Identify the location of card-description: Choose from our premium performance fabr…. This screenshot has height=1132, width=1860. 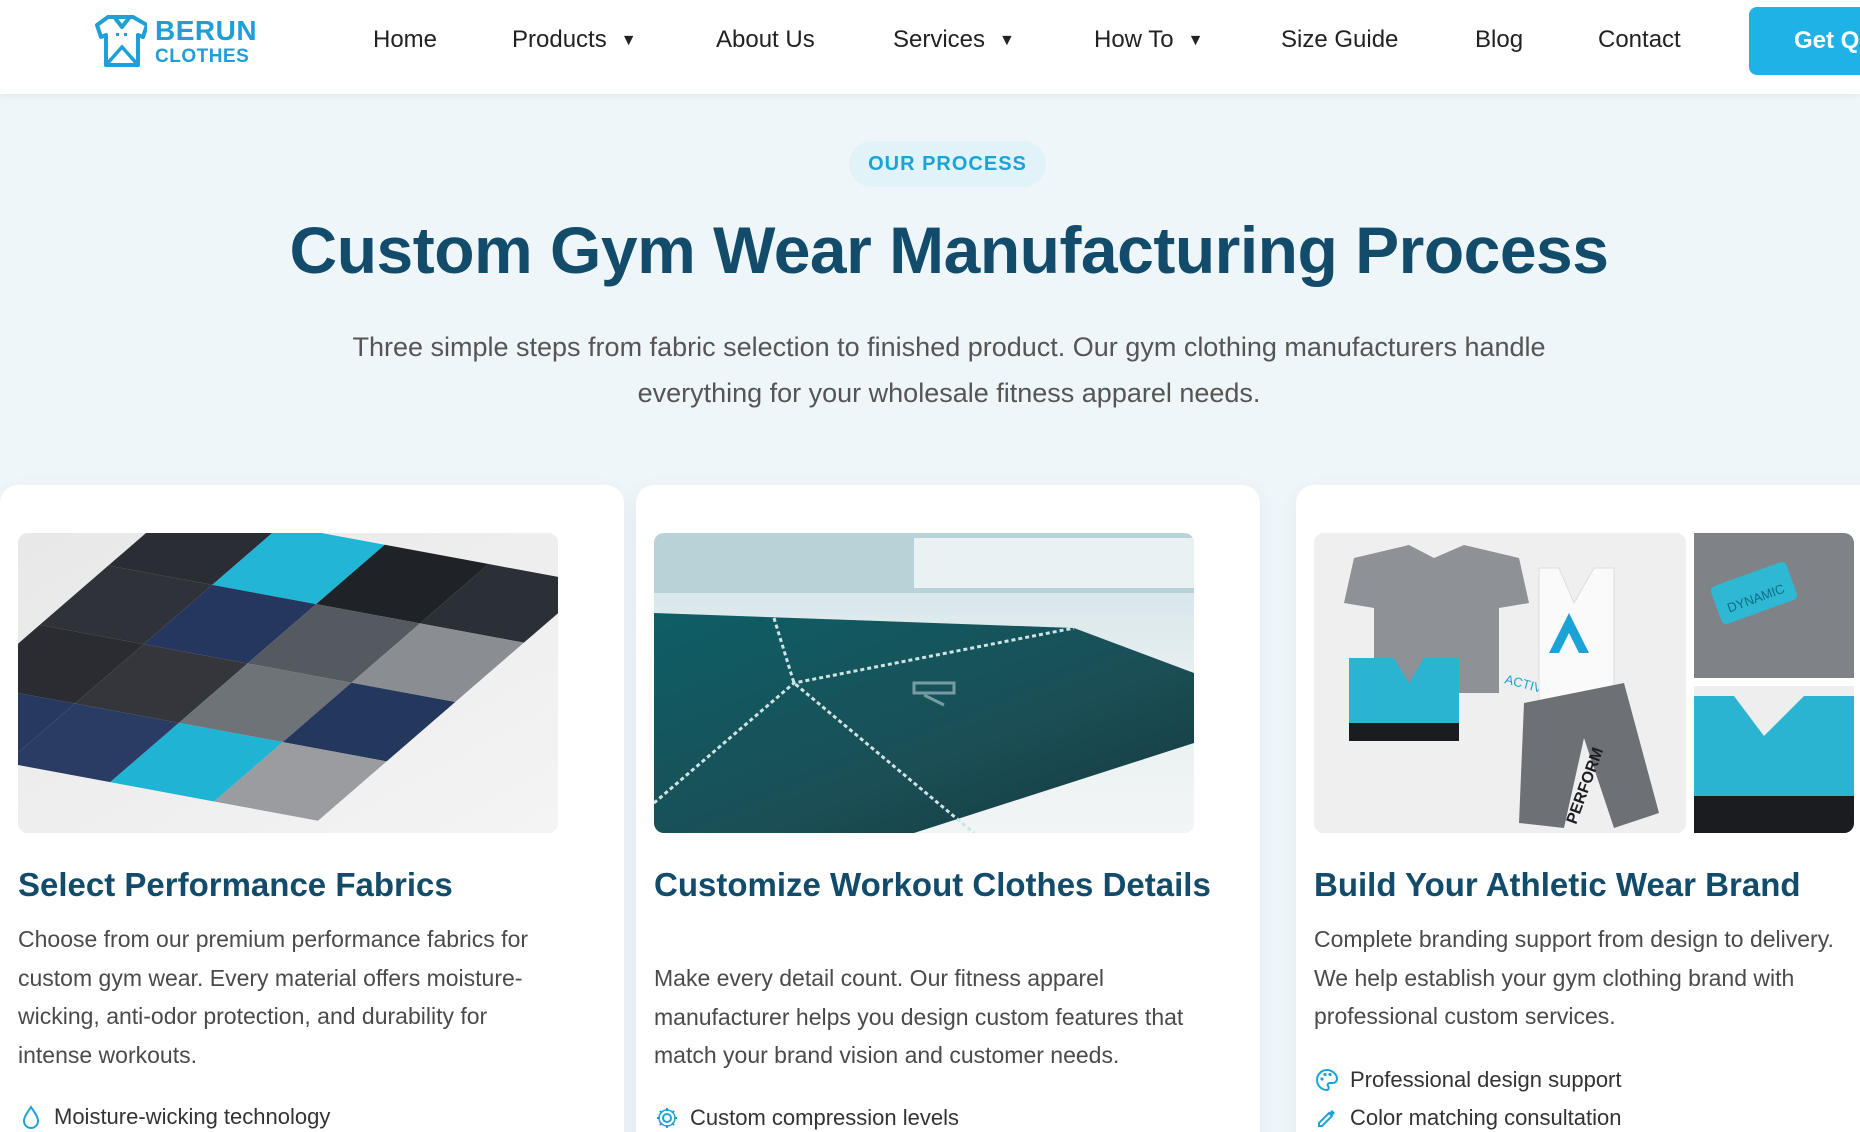
(273, 997).